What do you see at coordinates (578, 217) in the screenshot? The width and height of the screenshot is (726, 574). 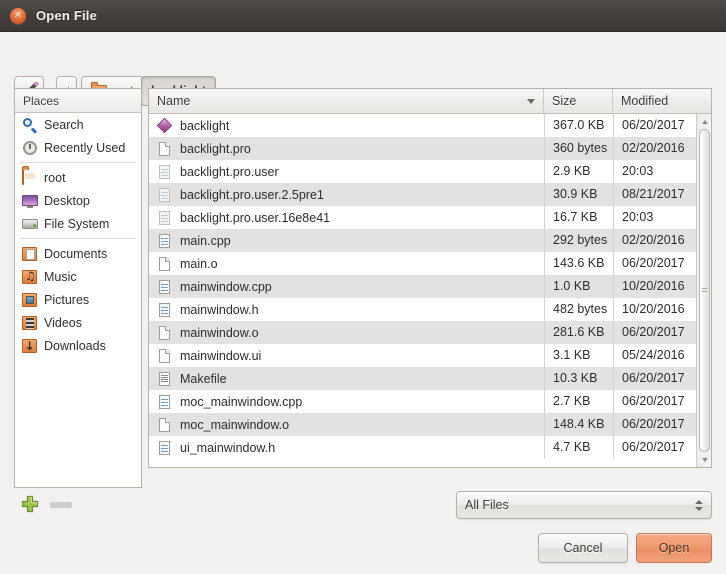 I see `file-size-cell: 16.7 KB` at bounding box center [578, 217].